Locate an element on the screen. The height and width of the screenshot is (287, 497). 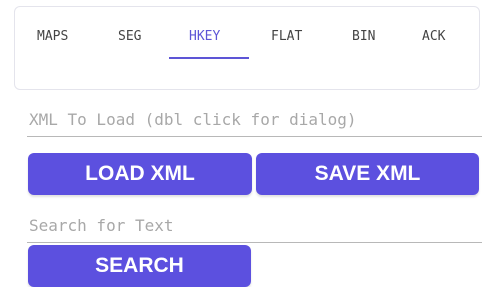
tab-flat: FLAT is located at coordinates (286, 37).